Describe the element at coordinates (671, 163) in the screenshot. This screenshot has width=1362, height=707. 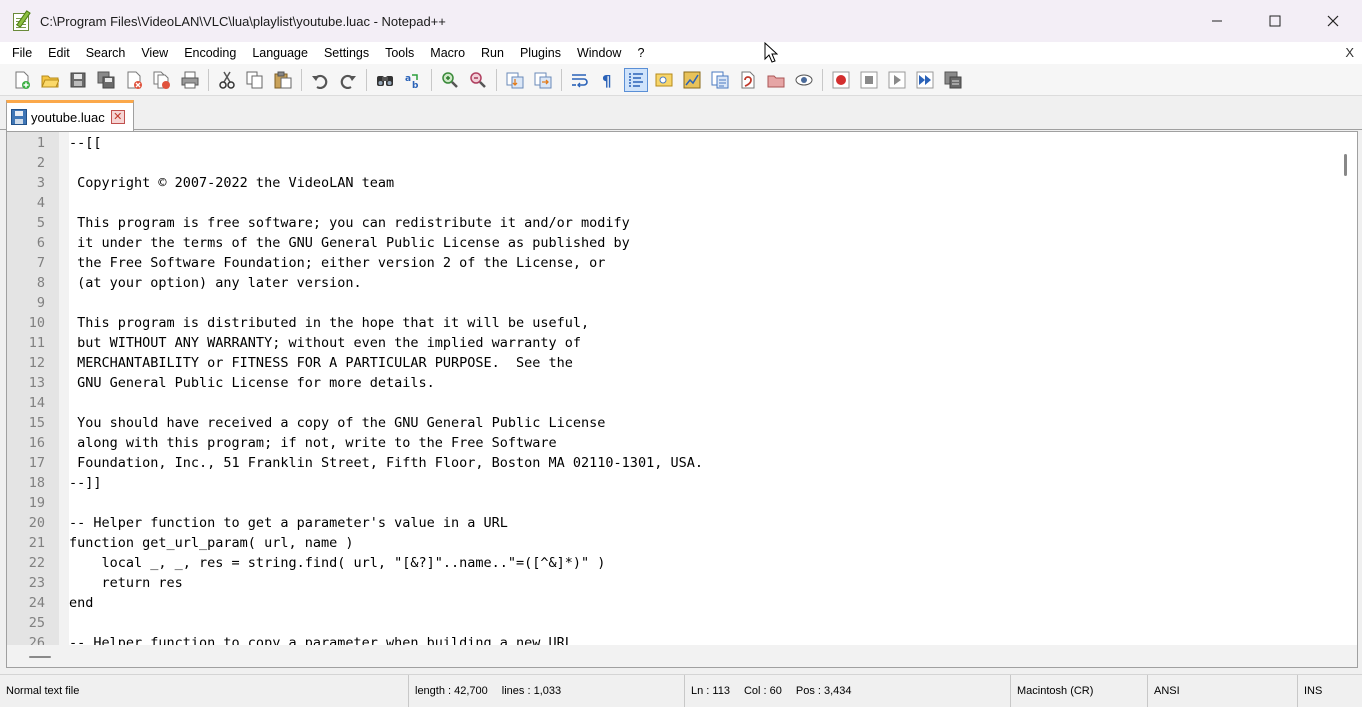
I see `code-line: 2` at that location.